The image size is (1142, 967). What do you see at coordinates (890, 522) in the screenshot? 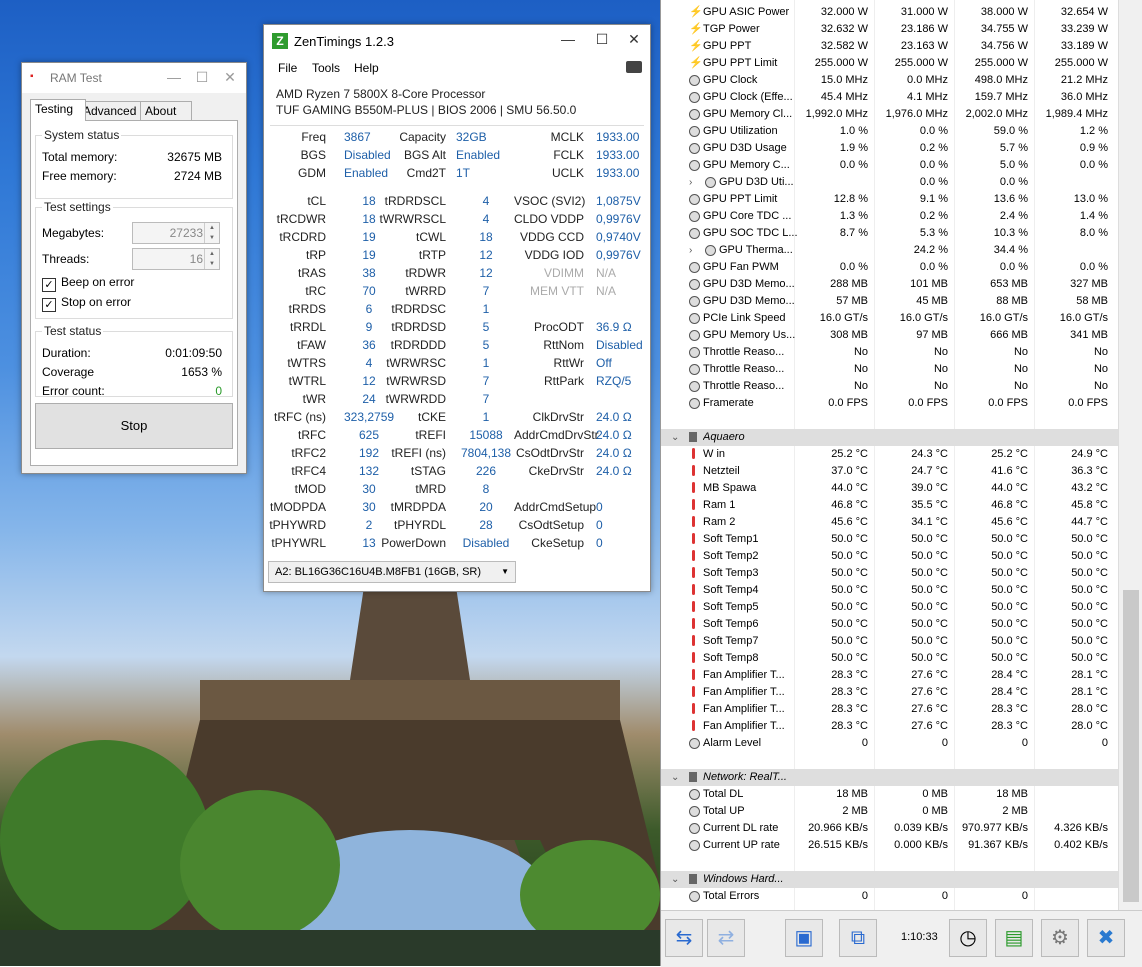
I see `sensor-row: Ram 2 45.6 °C 34.1 °C 45.6 °C 44.7 °C` at bounding box center [890, 522].